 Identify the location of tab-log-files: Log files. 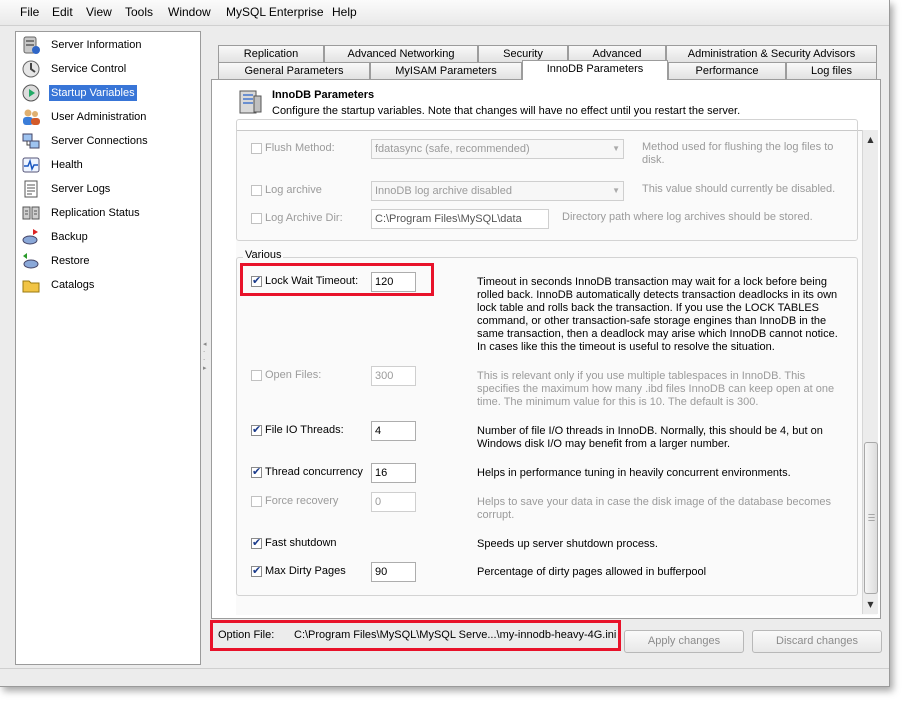
(831, 70).